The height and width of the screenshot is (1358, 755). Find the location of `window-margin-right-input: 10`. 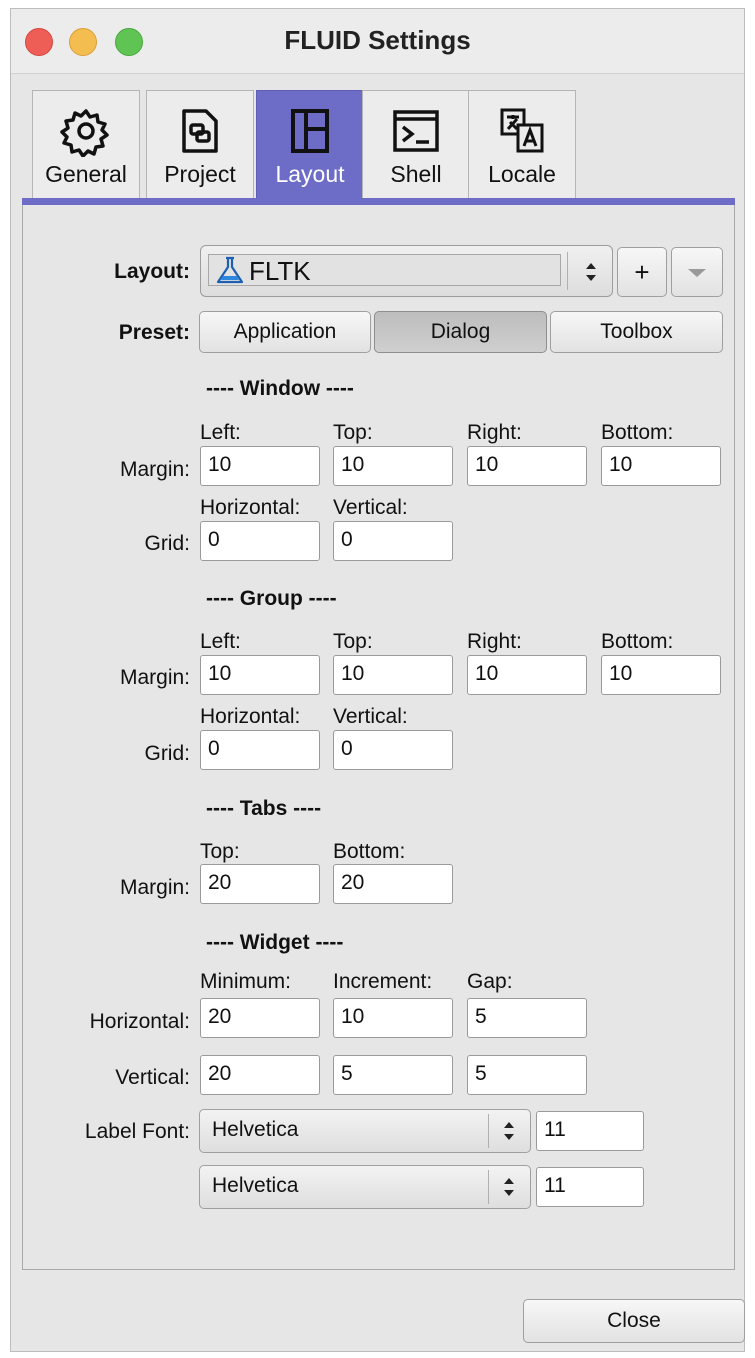

window-margin-right-input: 10 is located at coordinates (527, 466).